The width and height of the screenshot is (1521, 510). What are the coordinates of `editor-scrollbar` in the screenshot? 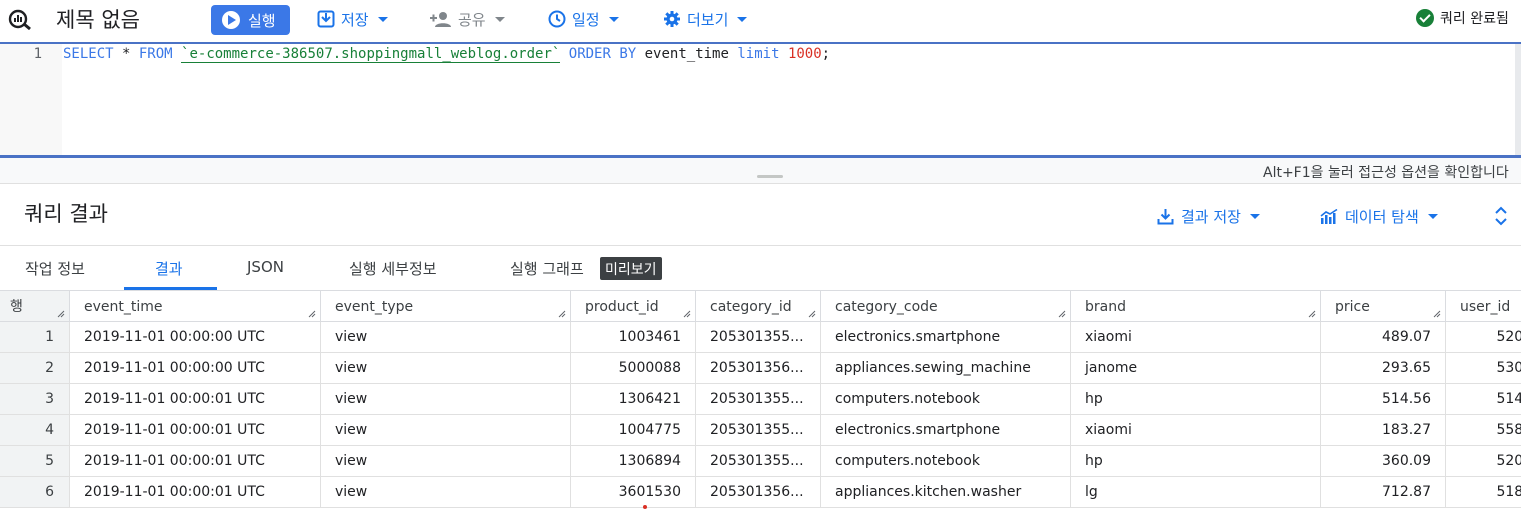 It's located at (1518, 99).